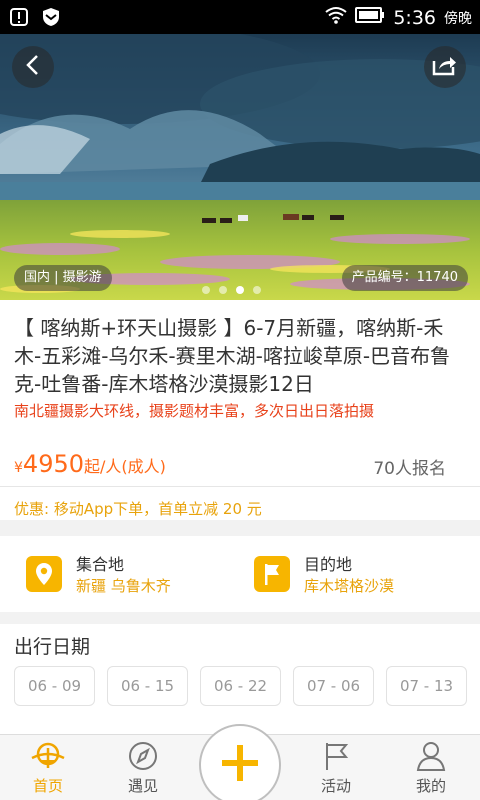  Describe the element at coordinates (240, 765) in the screenshot. I see `plus-icon` at that location.